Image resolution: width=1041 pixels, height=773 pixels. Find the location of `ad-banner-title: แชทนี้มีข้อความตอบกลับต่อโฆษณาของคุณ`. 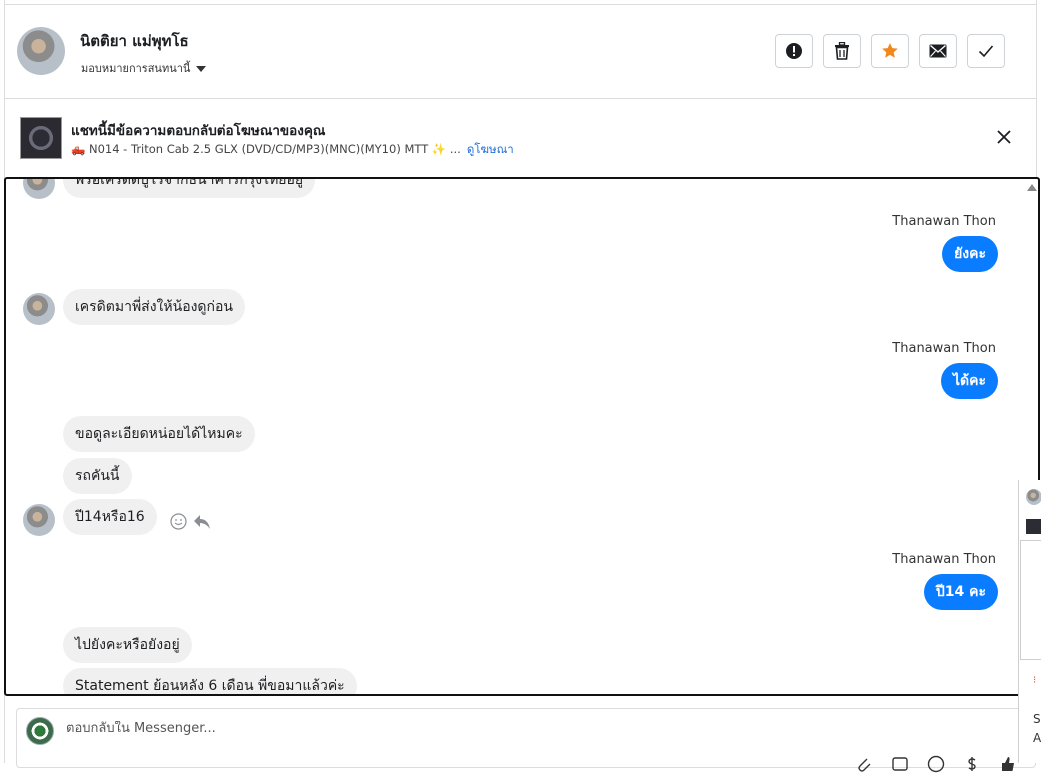

ad-banner-title: แชทนี้มีข้อความตอบกลับต่อโฆษณาของคุณ is located at coordinates (198, 131).